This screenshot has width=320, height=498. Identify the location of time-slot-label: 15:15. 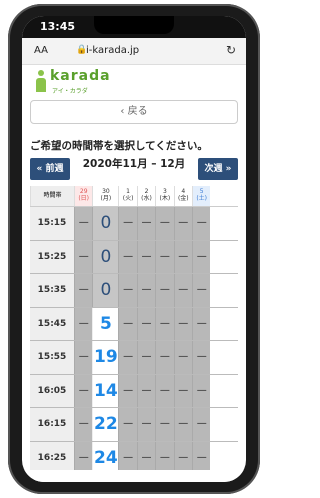
(52, 223).